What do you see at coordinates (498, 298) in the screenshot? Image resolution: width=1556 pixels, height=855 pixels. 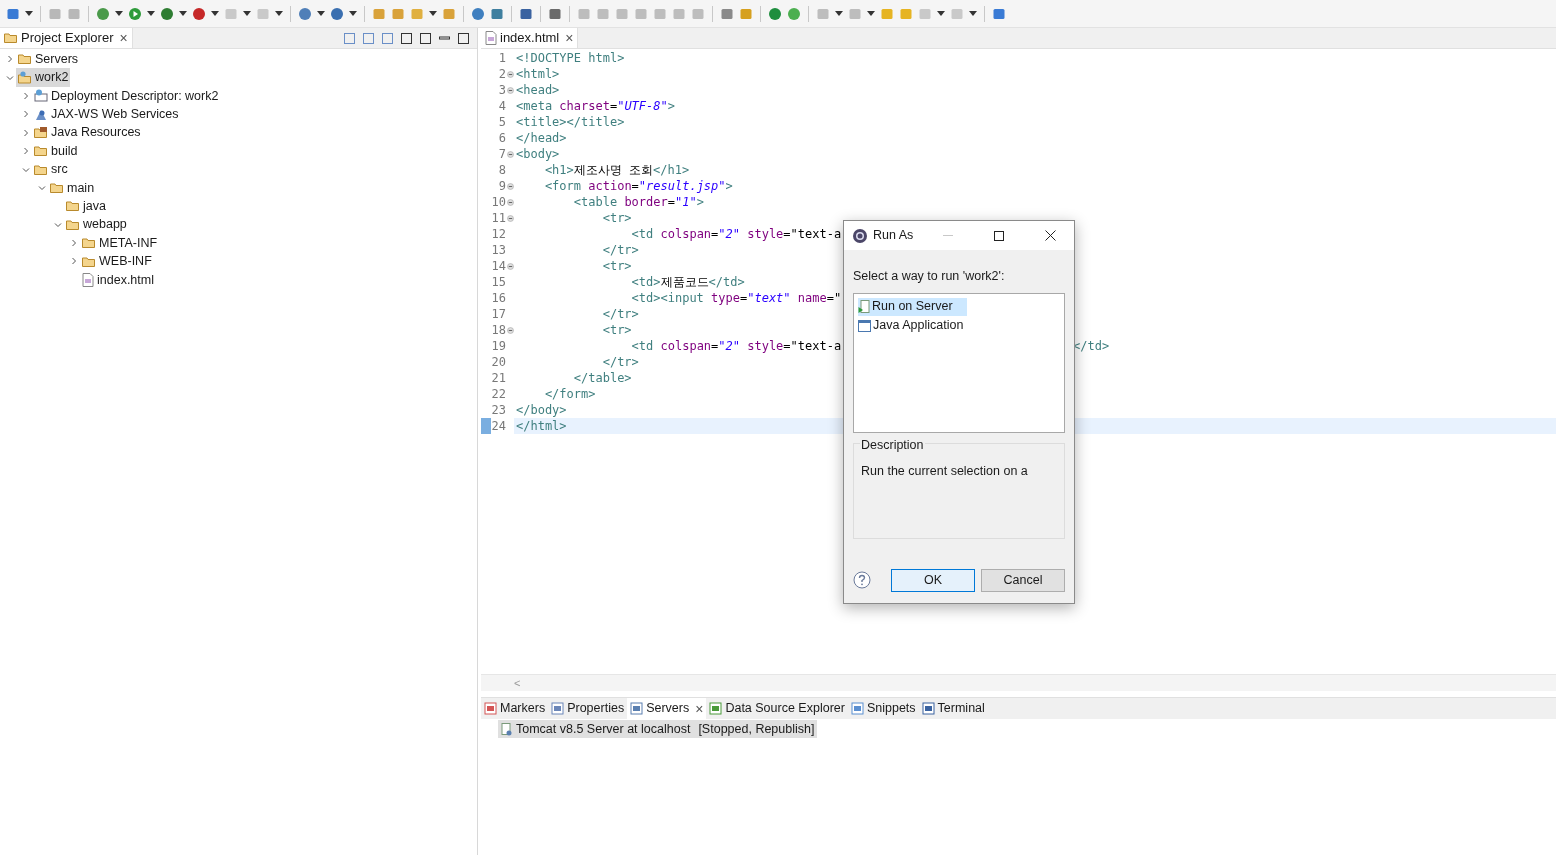 I see `line-number: 16` at bounding box center [498, 298].